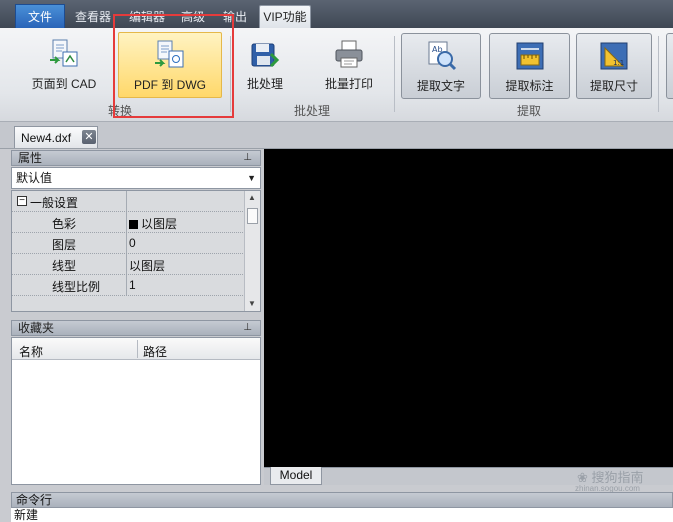 The height and width of the screenshot is (522, 673). I want to click on command-line-output: 新建, so click(342, 515).